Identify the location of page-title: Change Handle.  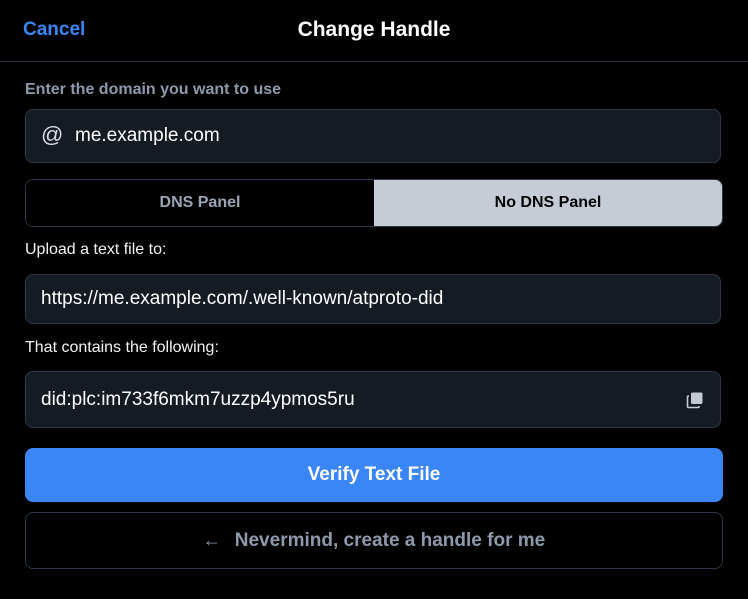
(374, 29).